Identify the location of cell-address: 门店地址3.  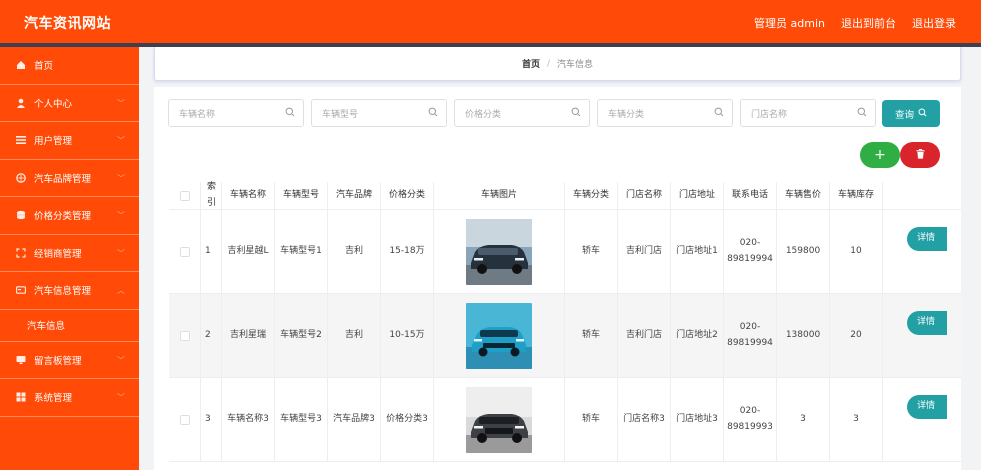
(697, 419).